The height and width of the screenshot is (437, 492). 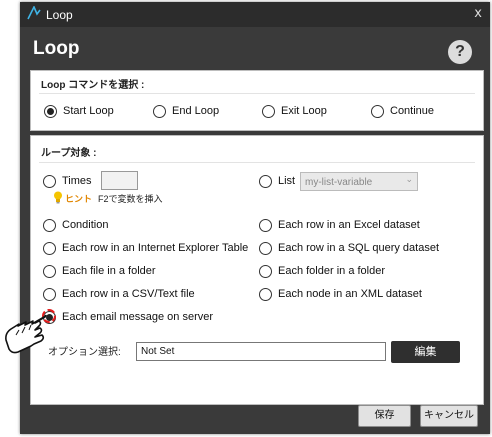 What do you see at coordinates (85, 225) in the screenshot?
I see `radio-label: Condition` at bounding box center [85, 225].